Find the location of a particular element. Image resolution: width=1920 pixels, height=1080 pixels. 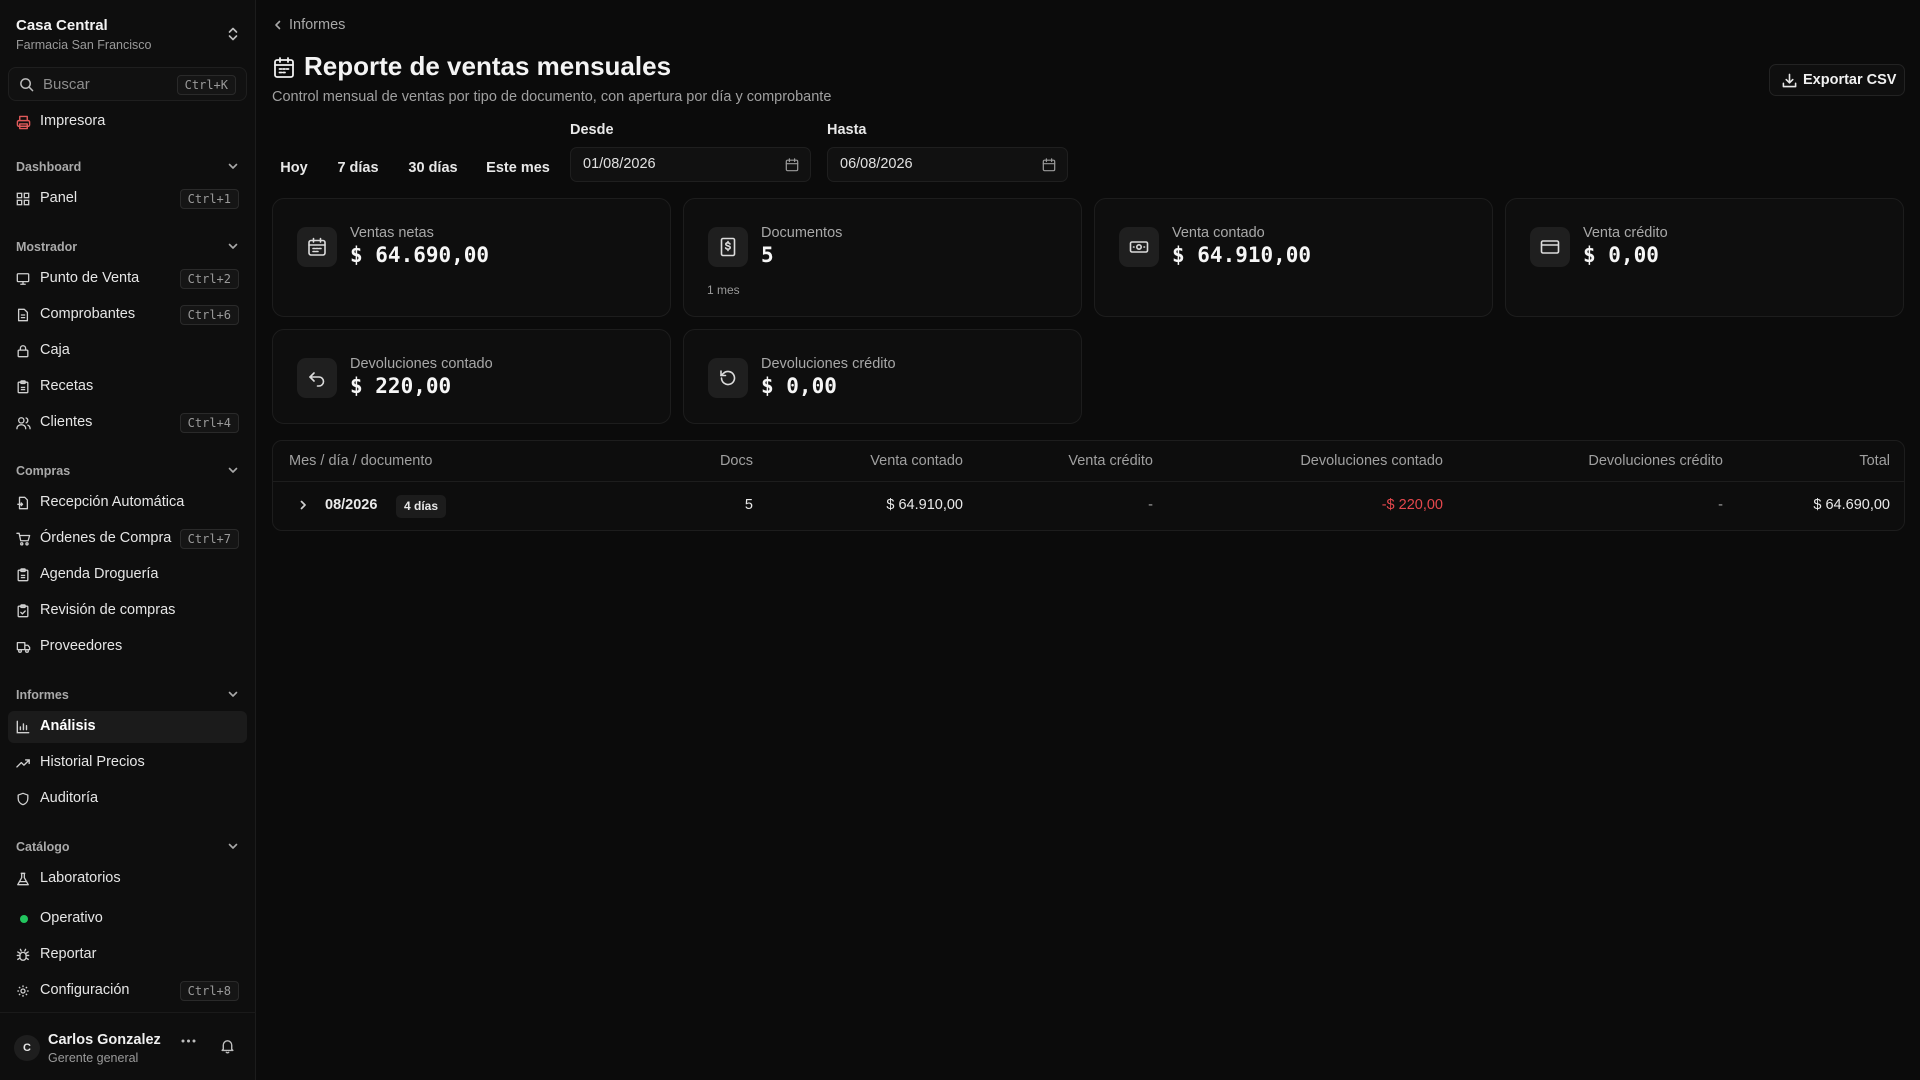

sidebar-item-panel: Panel Ctrl+1 is located at coordinates (127, 199).